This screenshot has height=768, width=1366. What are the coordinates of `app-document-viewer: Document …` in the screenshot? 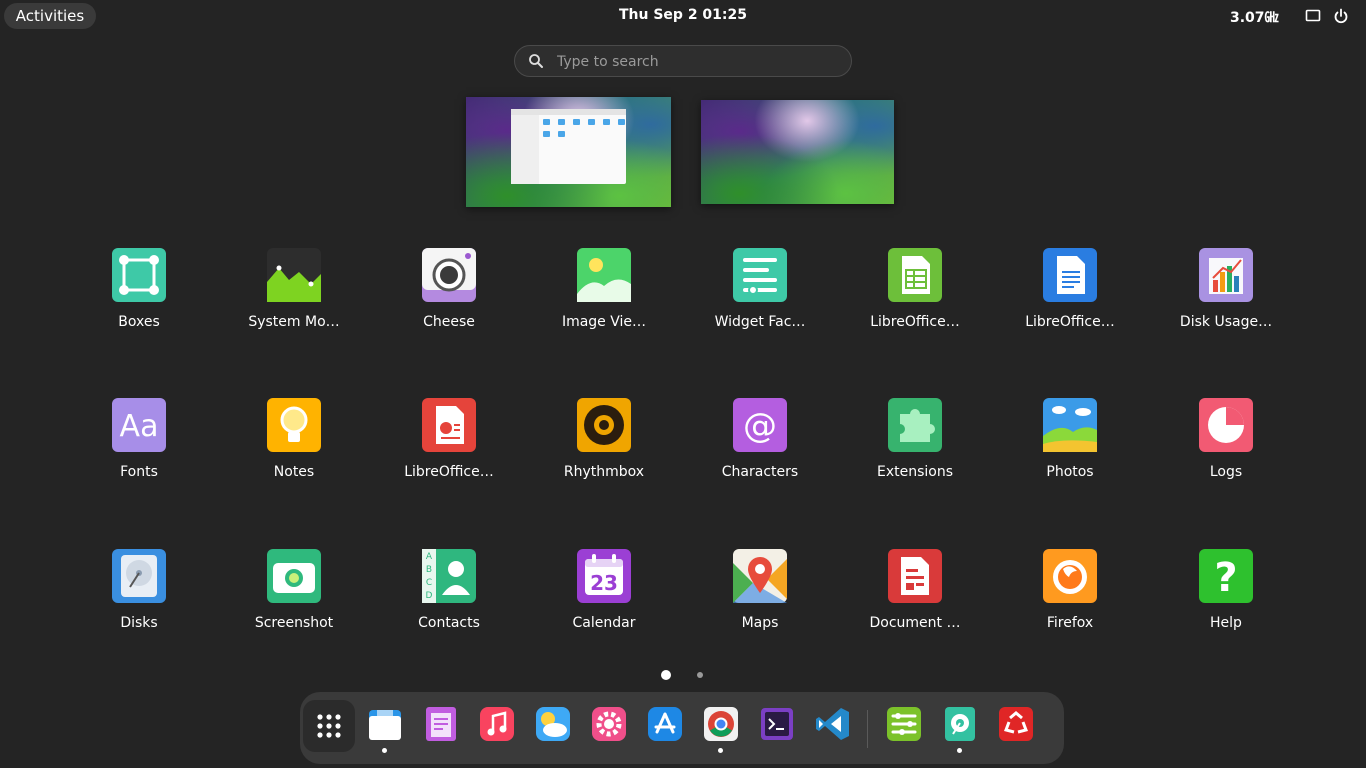 It's located at (915, 604).